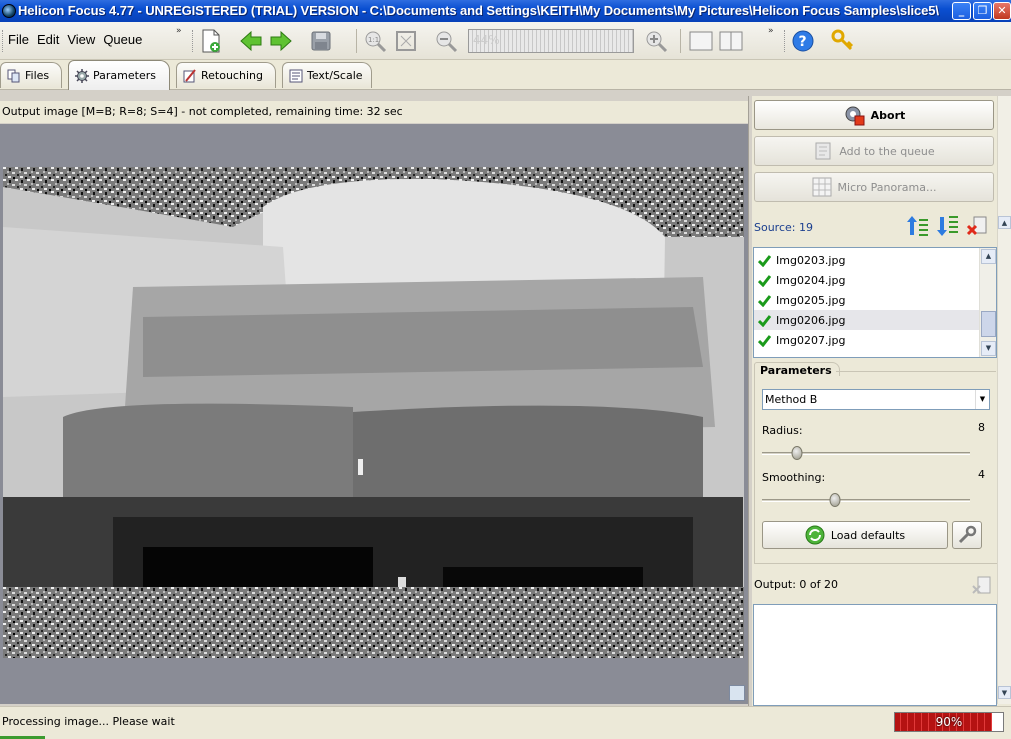 The width and height of the screenshot is (1011, 739). What do you see at coordinates (978, 226) in the screenshot?
I see `remove-files-icon` at bounding box center [978, 226].